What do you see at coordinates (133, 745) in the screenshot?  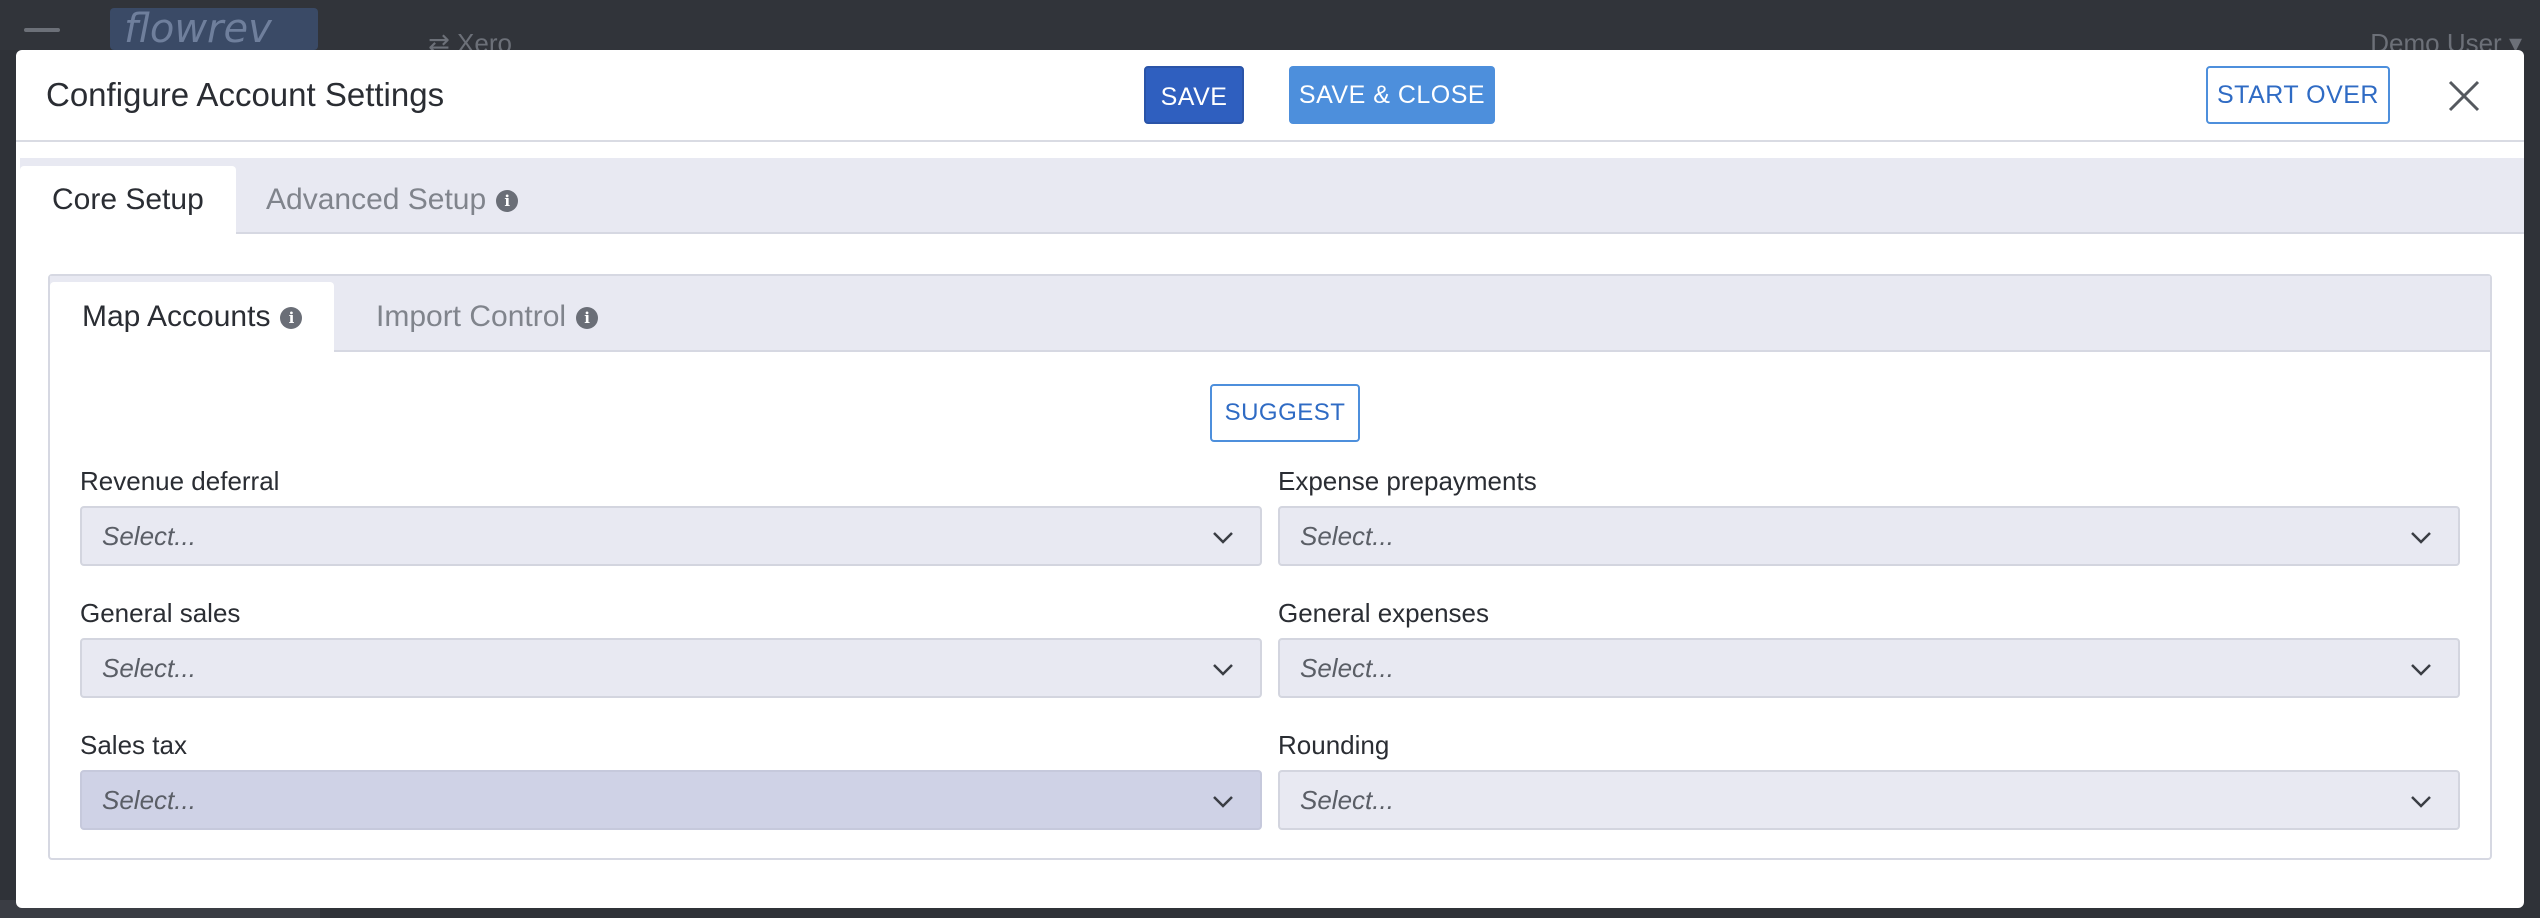 I see `sales-tax-label: Sales tax` at bounding box center [133, 745].